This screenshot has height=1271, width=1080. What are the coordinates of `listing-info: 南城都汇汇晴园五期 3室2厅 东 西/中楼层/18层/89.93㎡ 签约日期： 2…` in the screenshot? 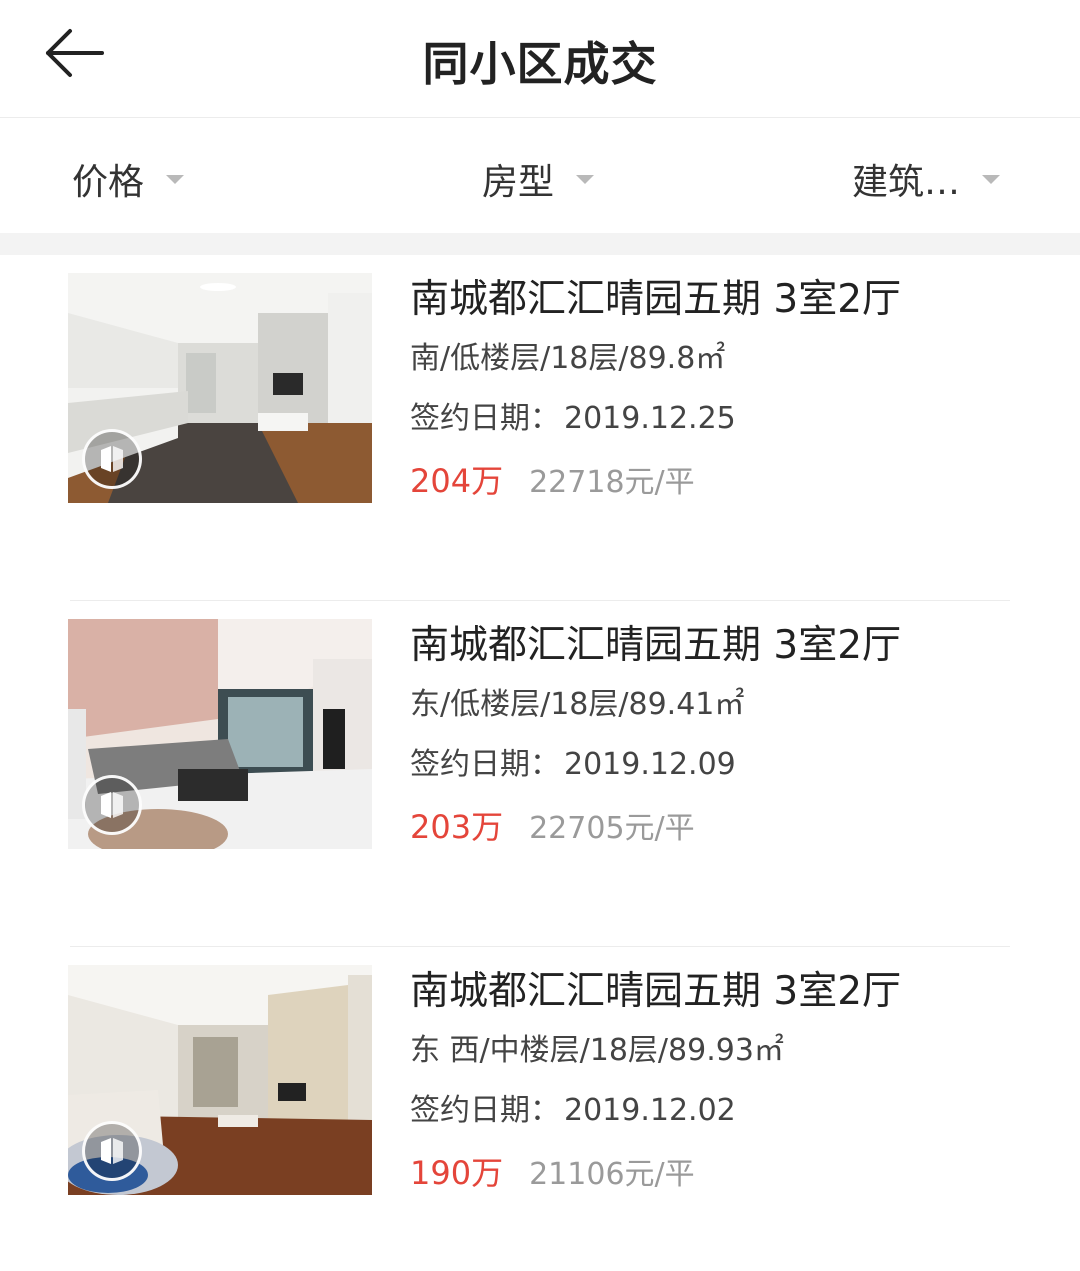 It's located at (720, 1079).